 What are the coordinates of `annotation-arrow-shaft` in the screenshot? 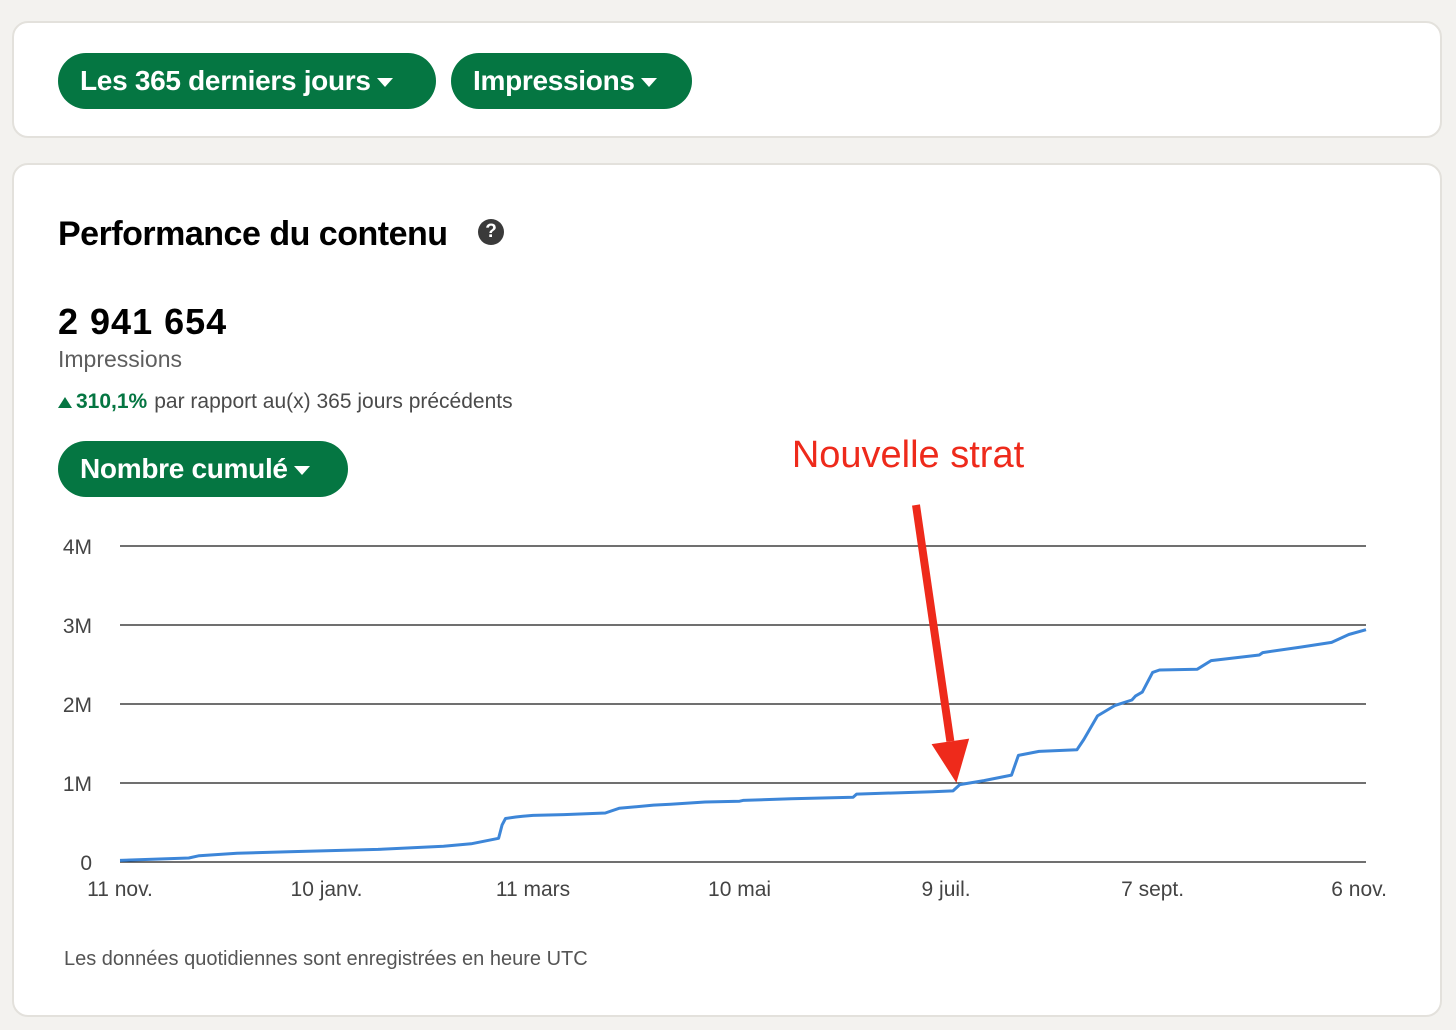 It's located at (933, 623).